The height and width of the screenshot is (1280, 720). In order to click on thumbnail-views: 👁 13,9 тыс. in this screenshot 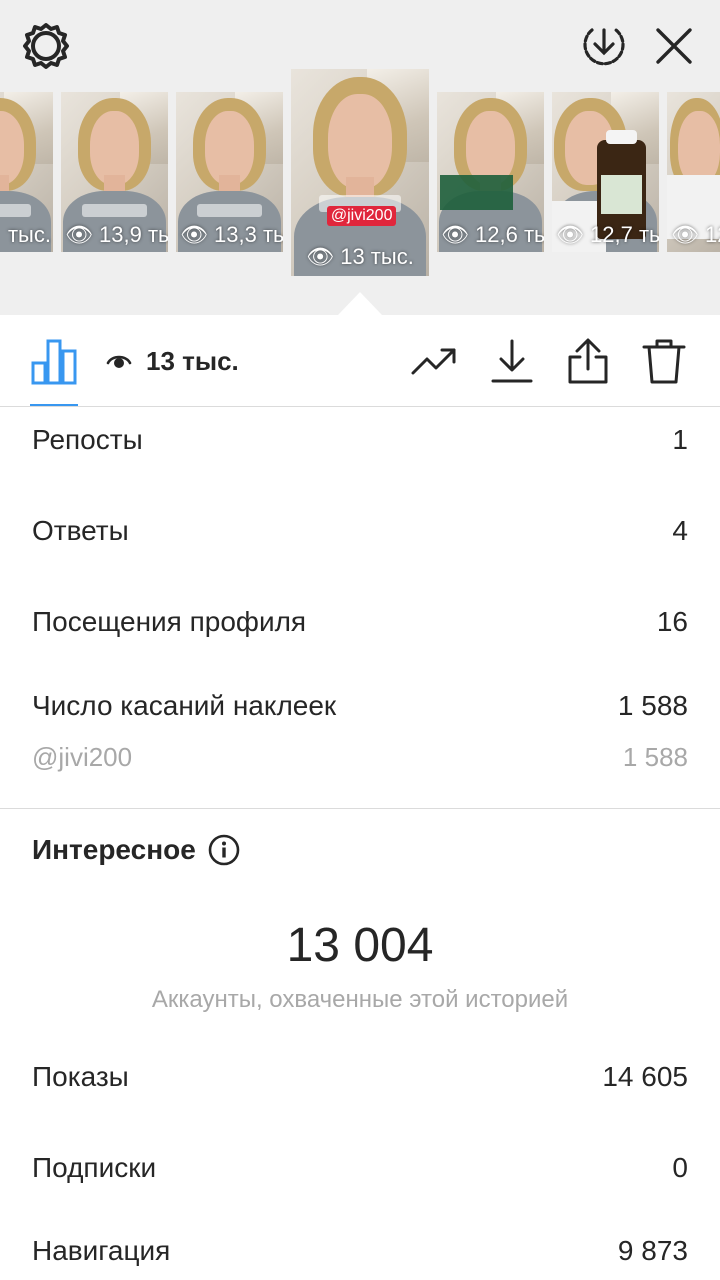, I will do `click(116, 234)`.